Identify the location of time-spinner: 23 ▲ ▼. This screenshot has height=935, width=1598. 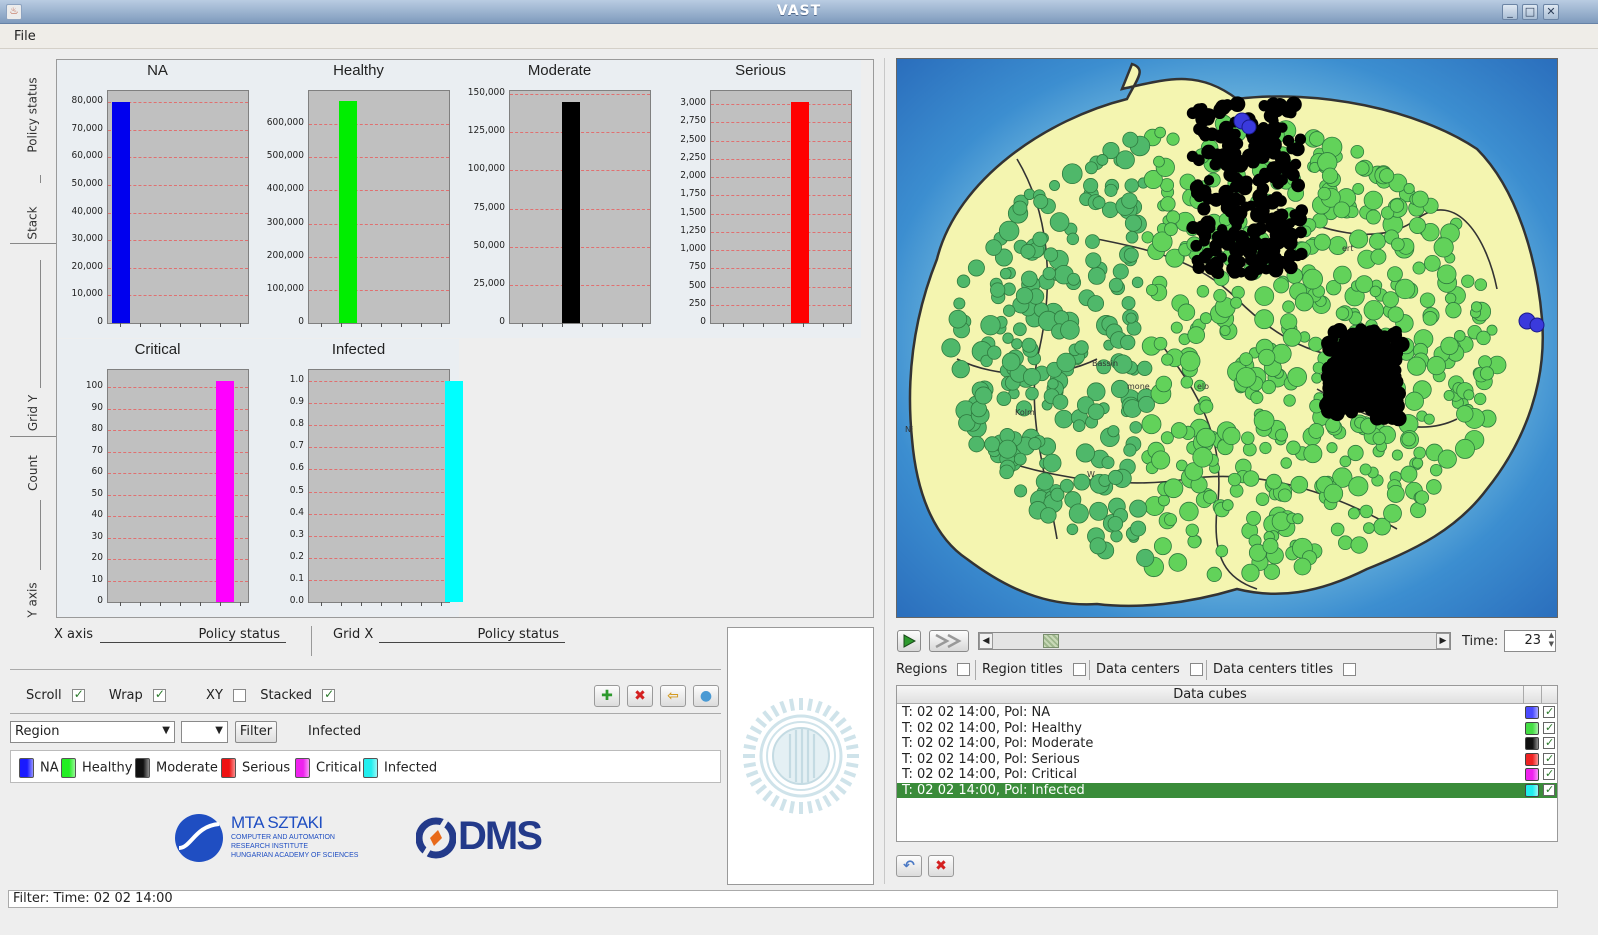
(1530, 641).